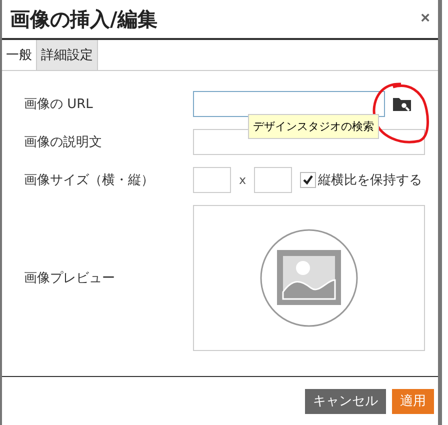 This screenshot has height=425, width=448. I want to click on url-field, so click(289, 104).